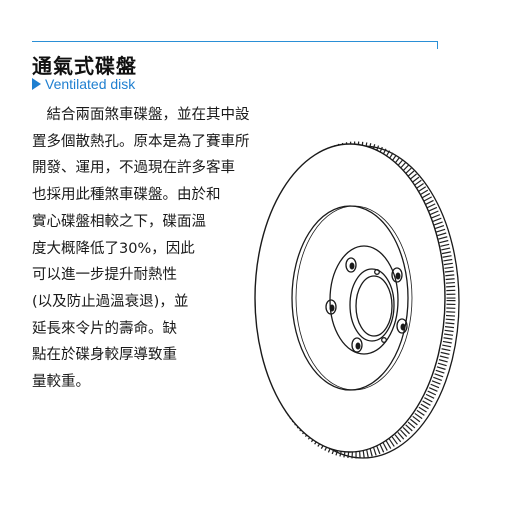  I want to click on subtitle: Ventilated disk, so click(83, 84).